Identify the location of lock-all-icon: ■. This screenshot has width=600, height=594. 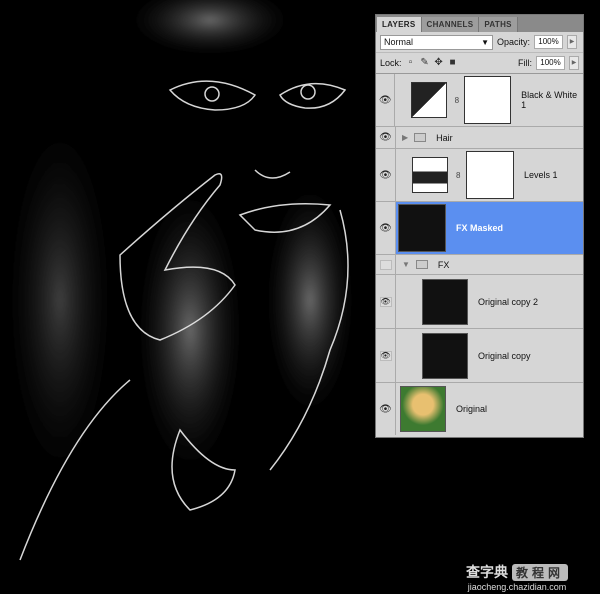
(453, 63).